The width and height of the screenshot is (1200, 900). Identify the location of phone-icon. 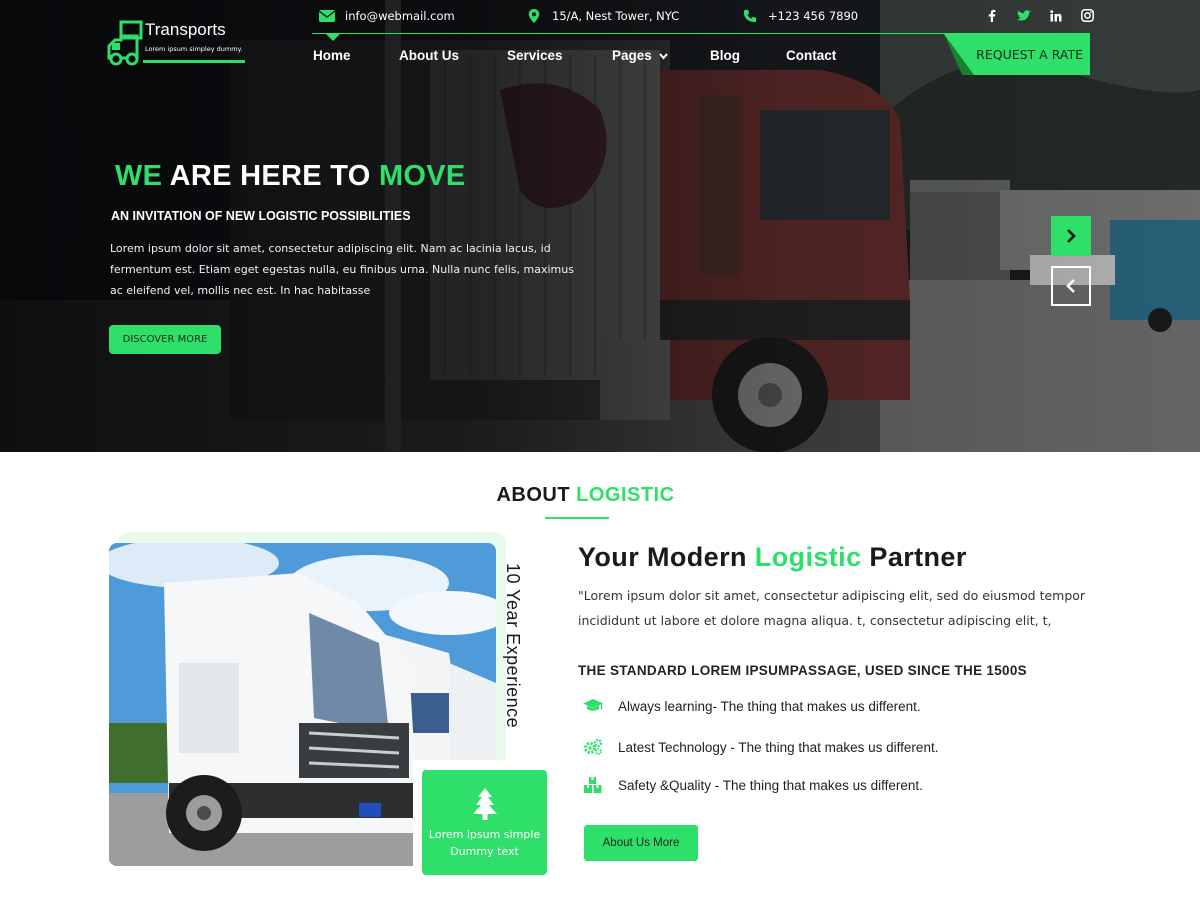
(750, 16).